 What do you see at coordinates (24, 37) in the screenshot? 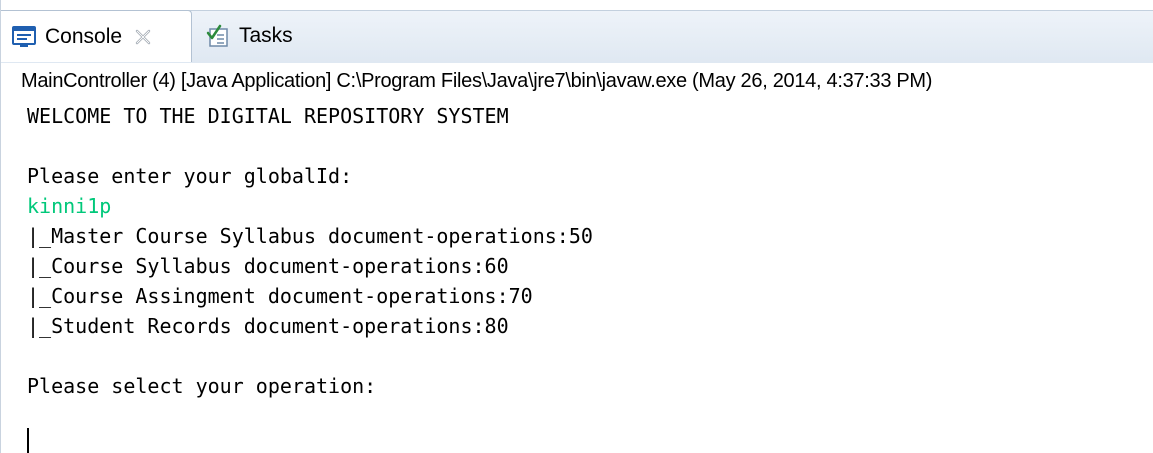
I see `console-icon` at bounding box center [24, 37].